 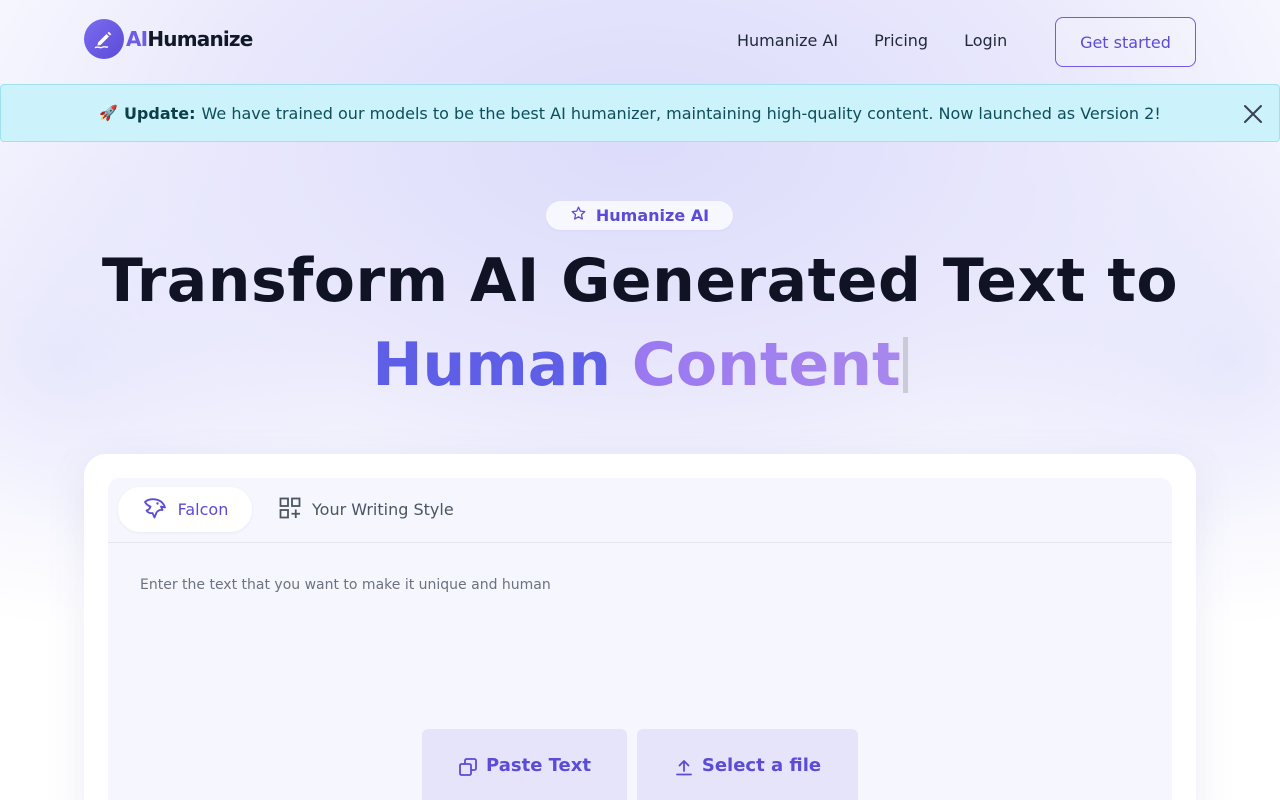 I want to click on hero-title: Transform AI Generated Text to, so click(x=640, y=281).